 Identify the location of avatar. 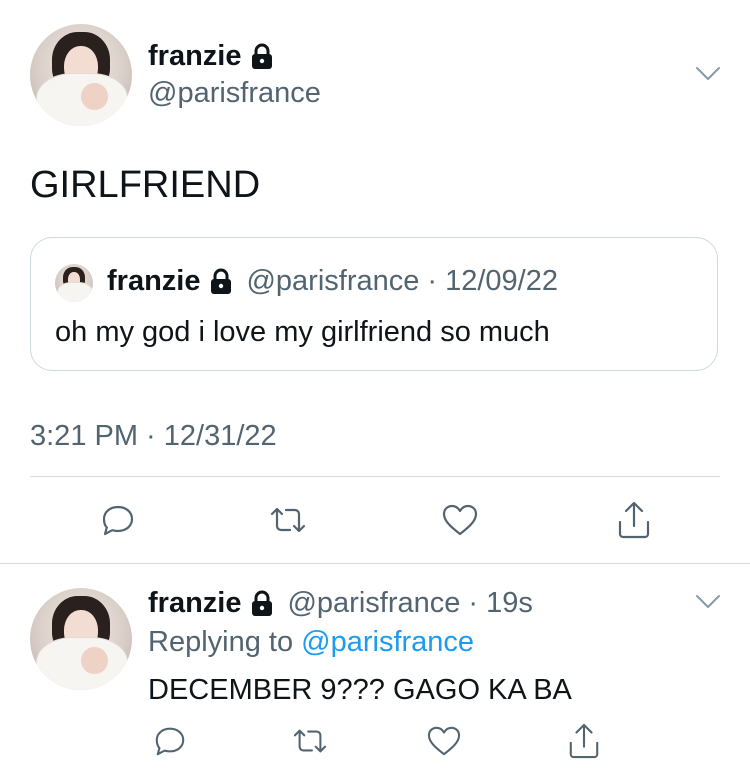
(81, 75).